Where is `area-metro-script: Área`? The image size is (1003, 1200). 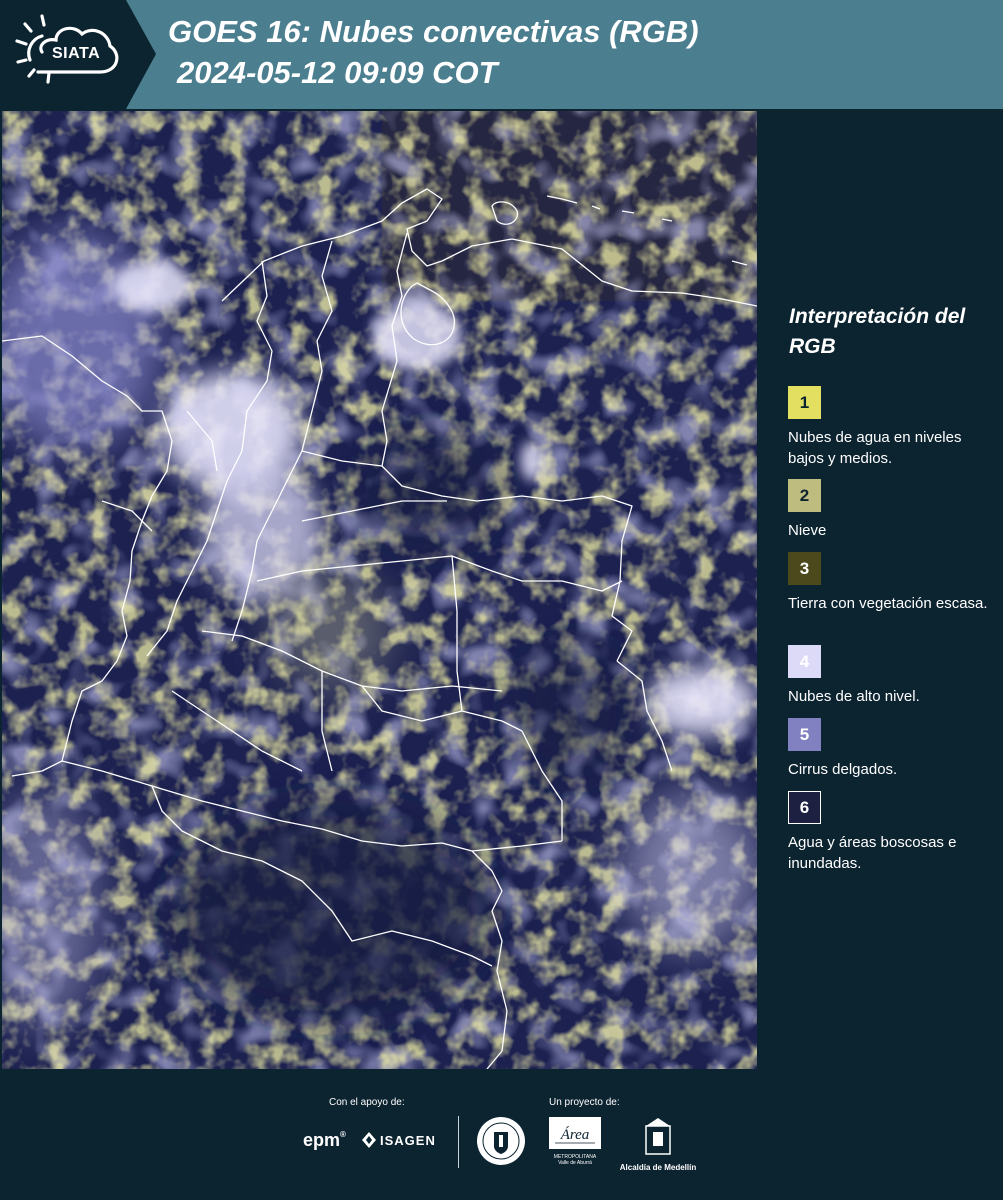 area-metro-script: Área is located at coordinates (575, 1134).